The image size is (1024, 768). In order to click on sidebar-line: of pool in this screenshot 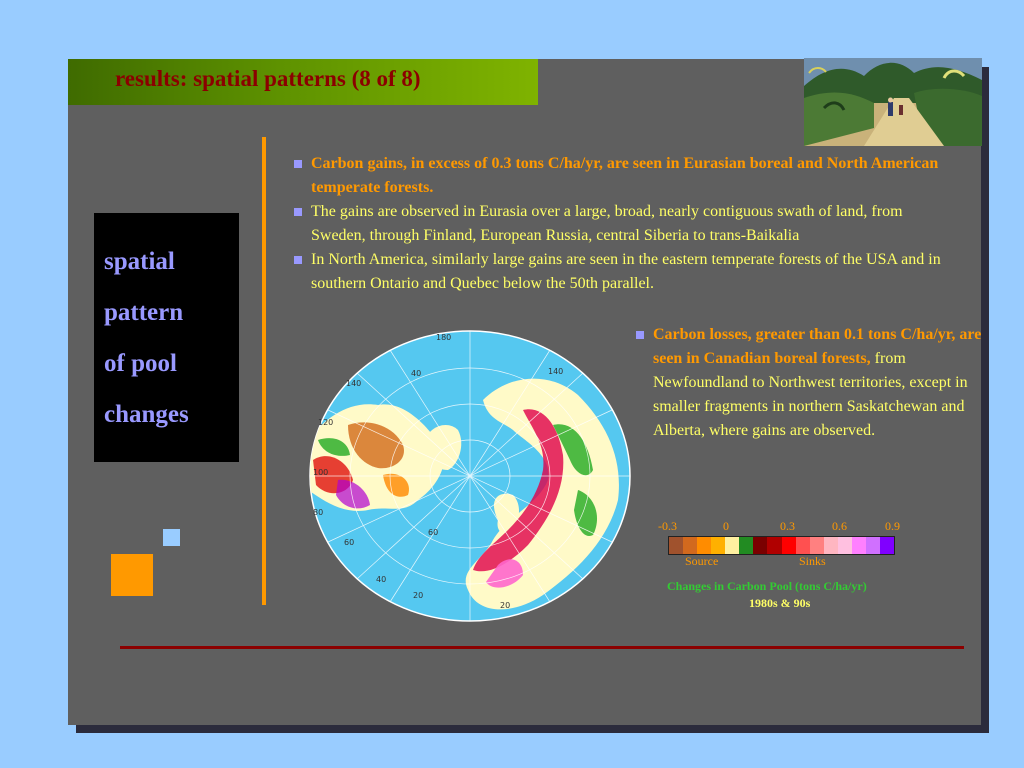, I will do `click(140, 363)`.